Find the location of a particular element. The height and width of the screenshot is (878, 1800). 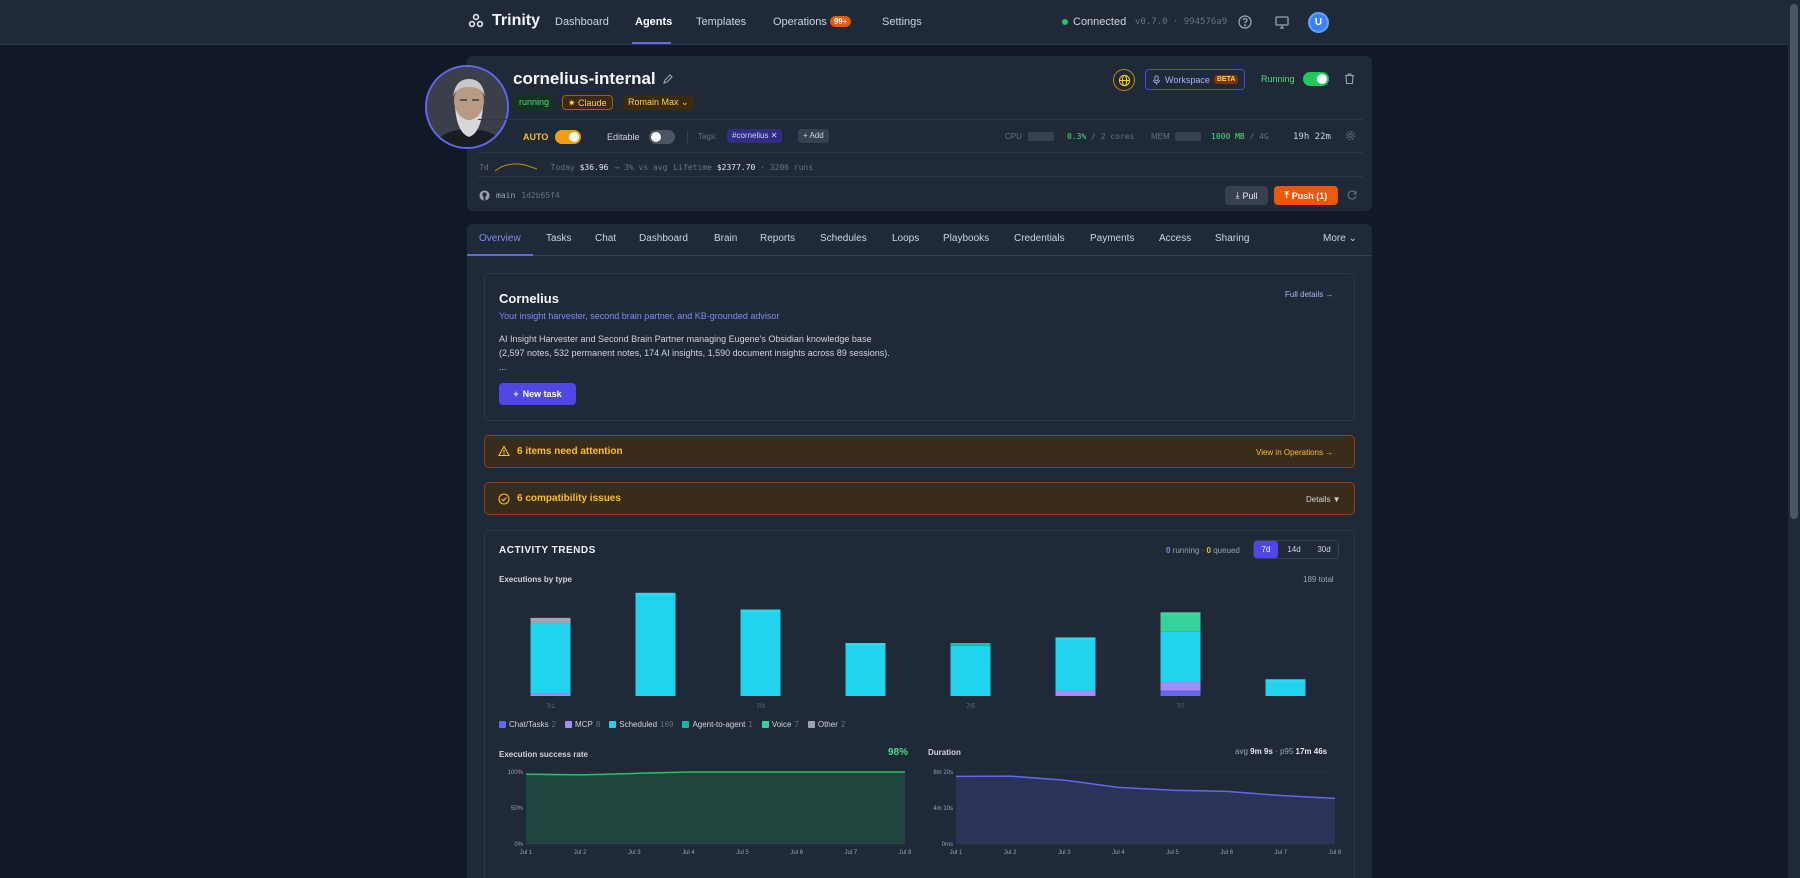

check-circle-icon is located at coordinates (504, 499).